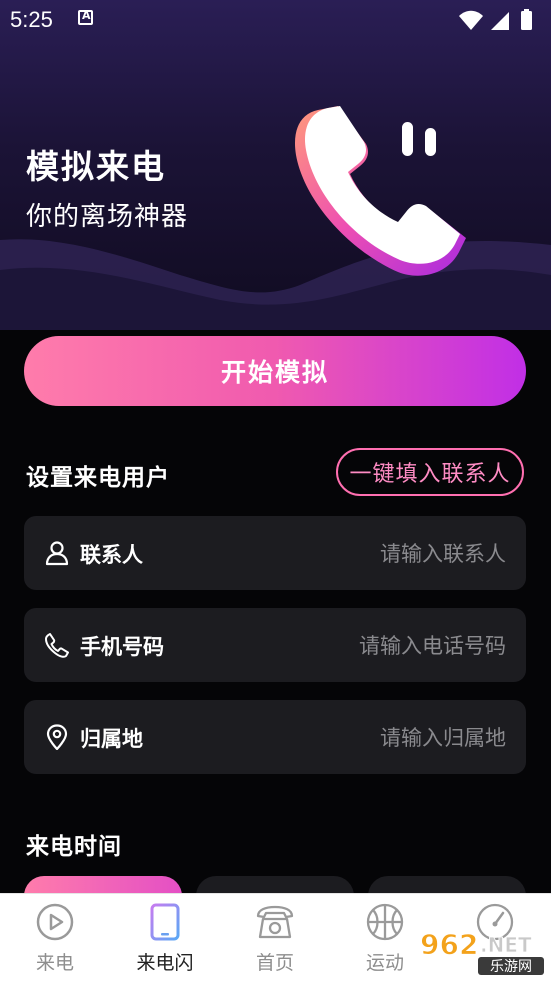 The width and height of the screenshot is (551, 981). I want to click on watermark-logo: 962 .NET 乐游网, so click(482, 951).